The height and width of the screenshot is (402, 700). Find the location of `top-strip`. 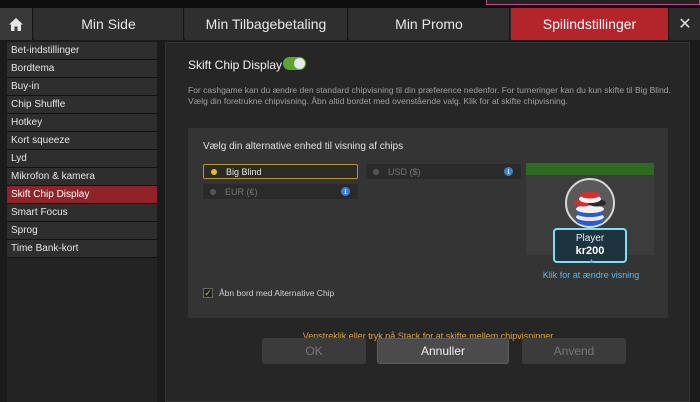

top-strip is located at coordinates (350, 4).